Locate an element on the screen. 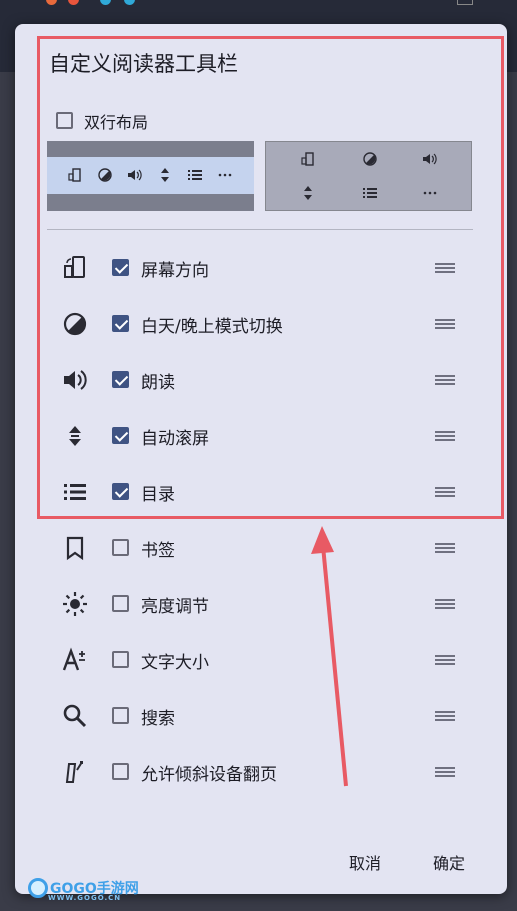 The width and height of the screenshot is (517, 911). brightness-icon is located at coordinates (75, 604).